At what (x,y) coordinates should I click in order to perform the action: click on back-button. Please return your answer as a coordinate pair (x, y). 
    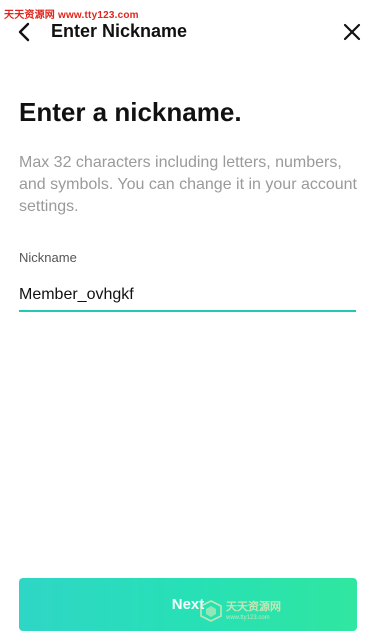
    Looking at the image, I should click on (24, 32).